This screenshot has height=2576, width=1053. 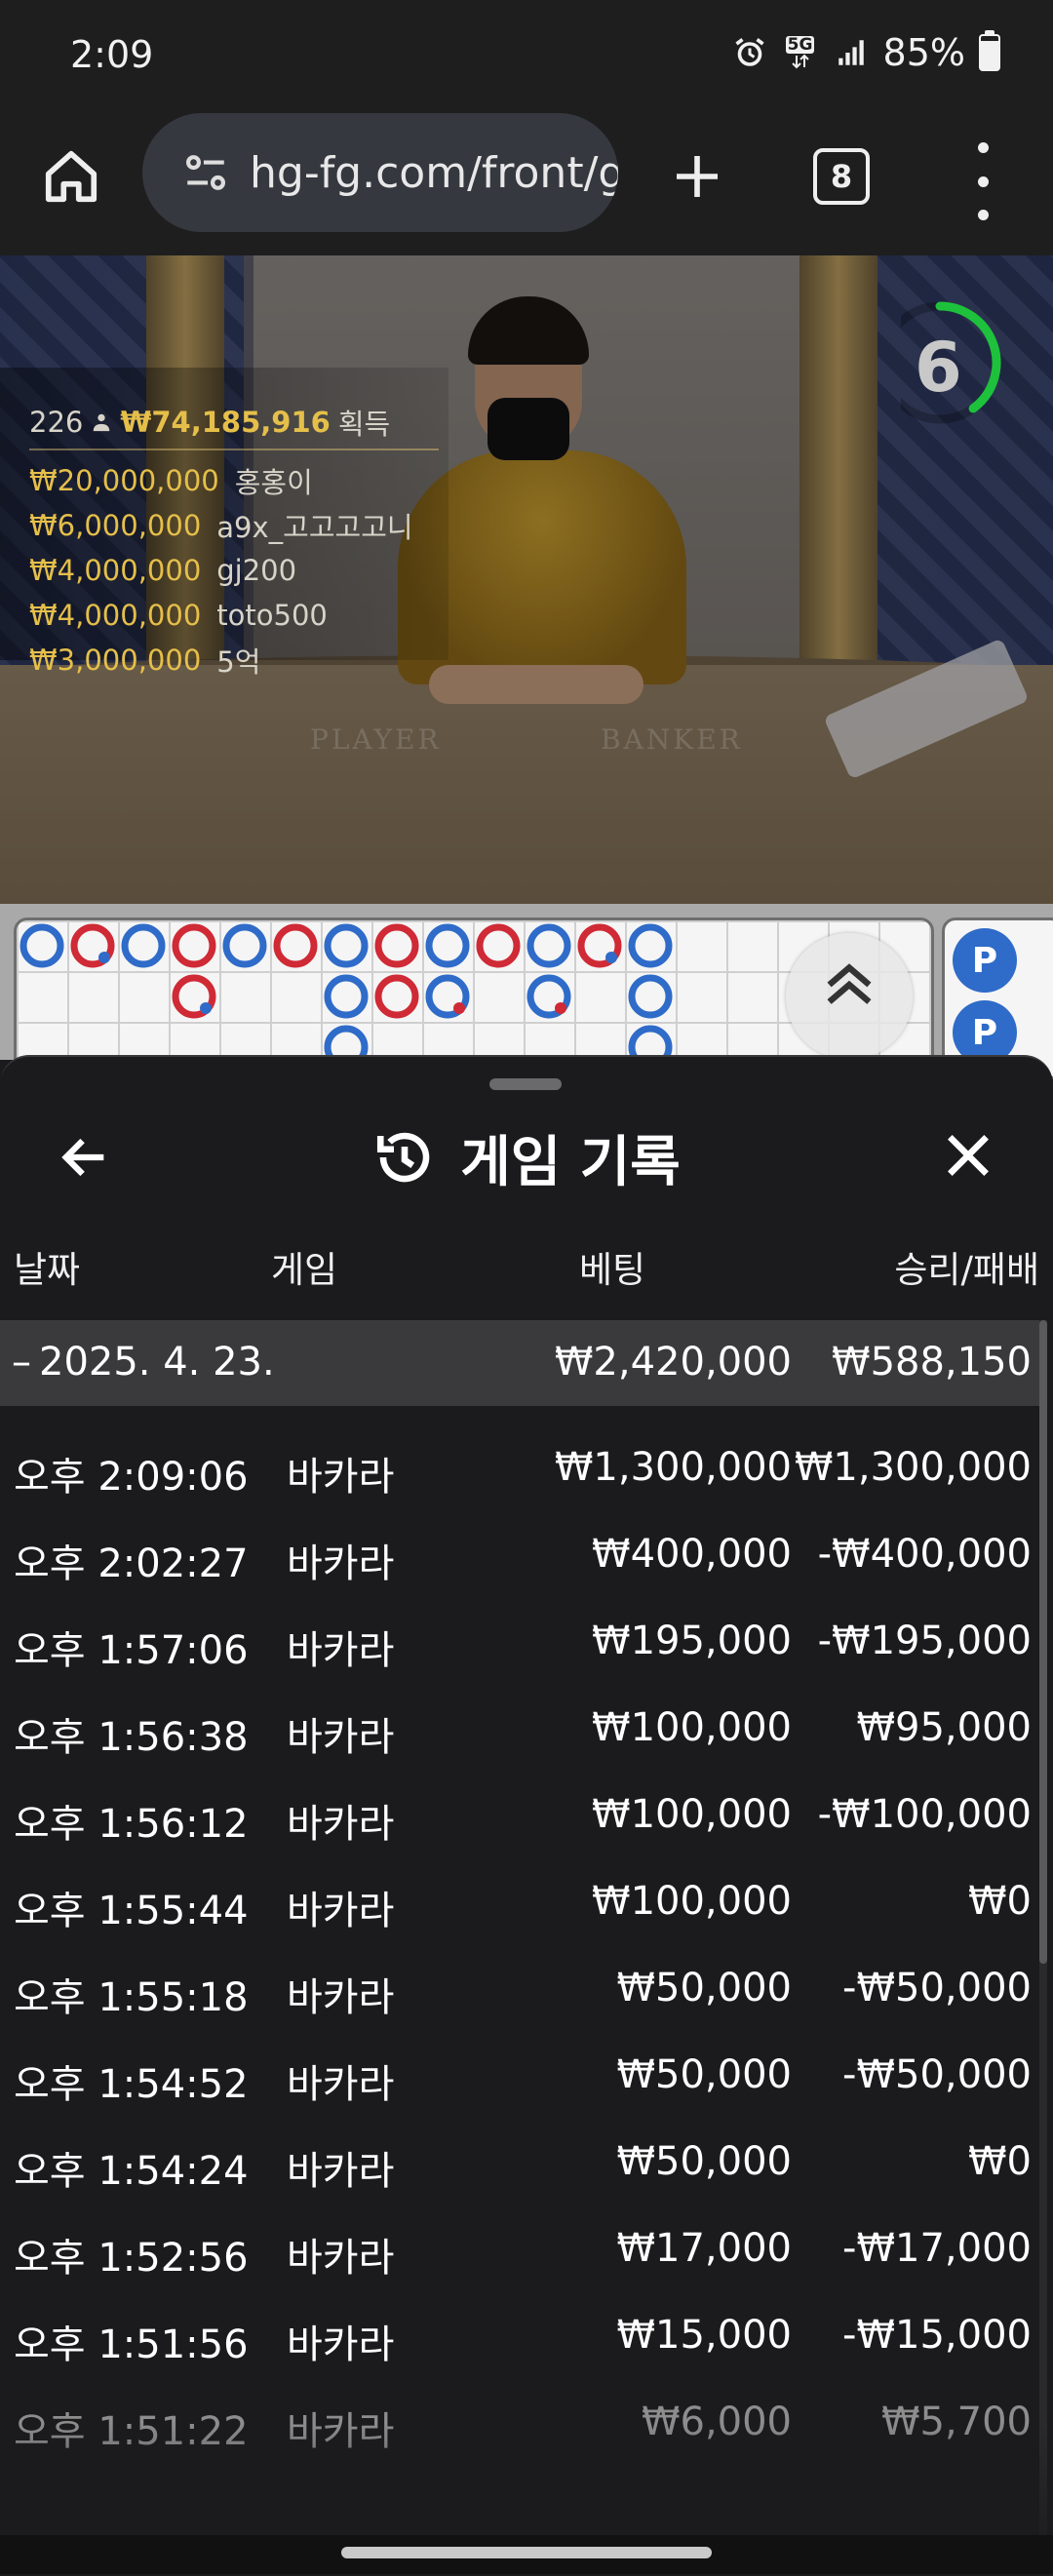 What do you see at coordinates (434, 173) in the screenshot?
I see `url-text: hg-fg.com/front/g` at bounding box center [434, 173].